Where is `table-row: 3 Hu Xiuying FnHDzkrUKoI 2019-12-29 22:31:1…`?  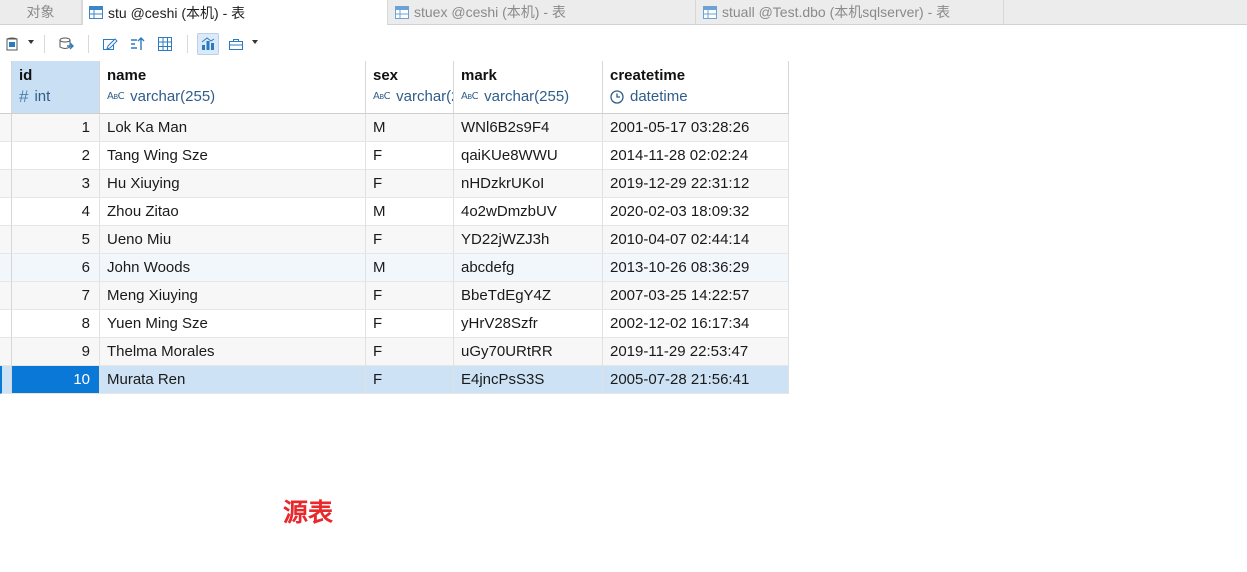
table-row: 3 Hu Xiuying FnHDzkrUKoI 2019-12-29 22:31:1… is located at coordinates (394, 184).